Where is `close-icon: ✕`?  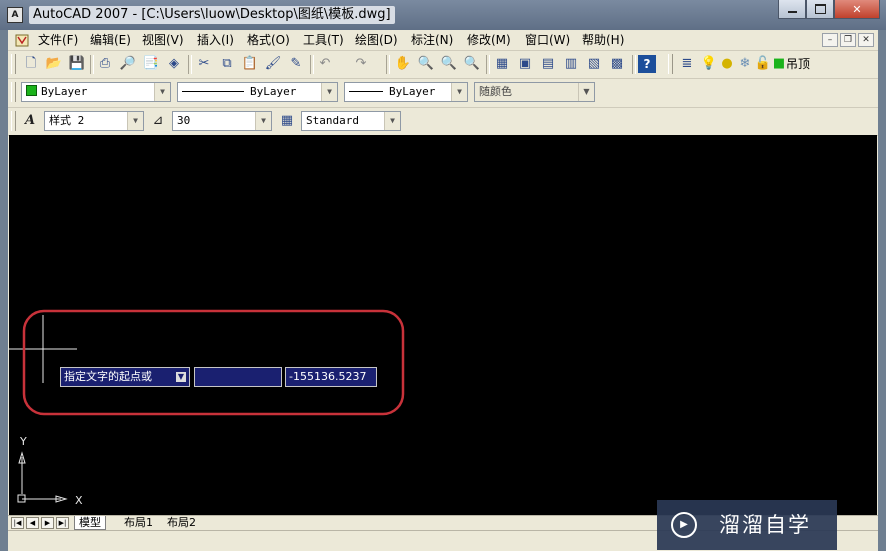 close-icon: ✕ is located at coordinates (857, 9).